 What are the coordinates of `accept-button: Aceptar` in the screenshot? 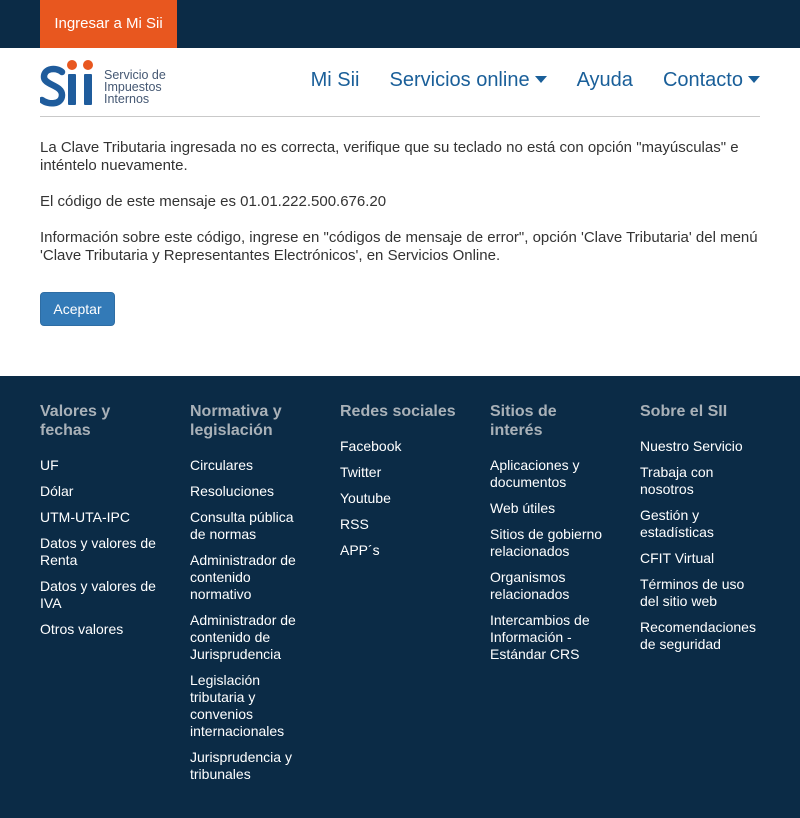 It's located at (77, 309).